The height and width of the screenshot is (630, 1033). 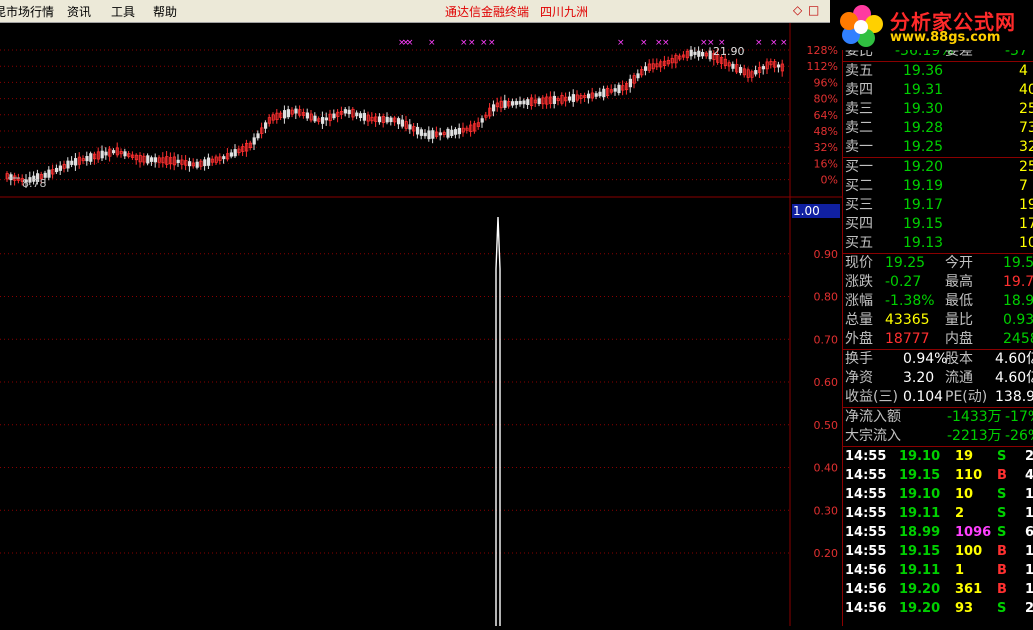 What do you see at coordinates (564, 12) in the screenshot?
I see `stock-name: 四川九洲` at bounding box center [564, 12].